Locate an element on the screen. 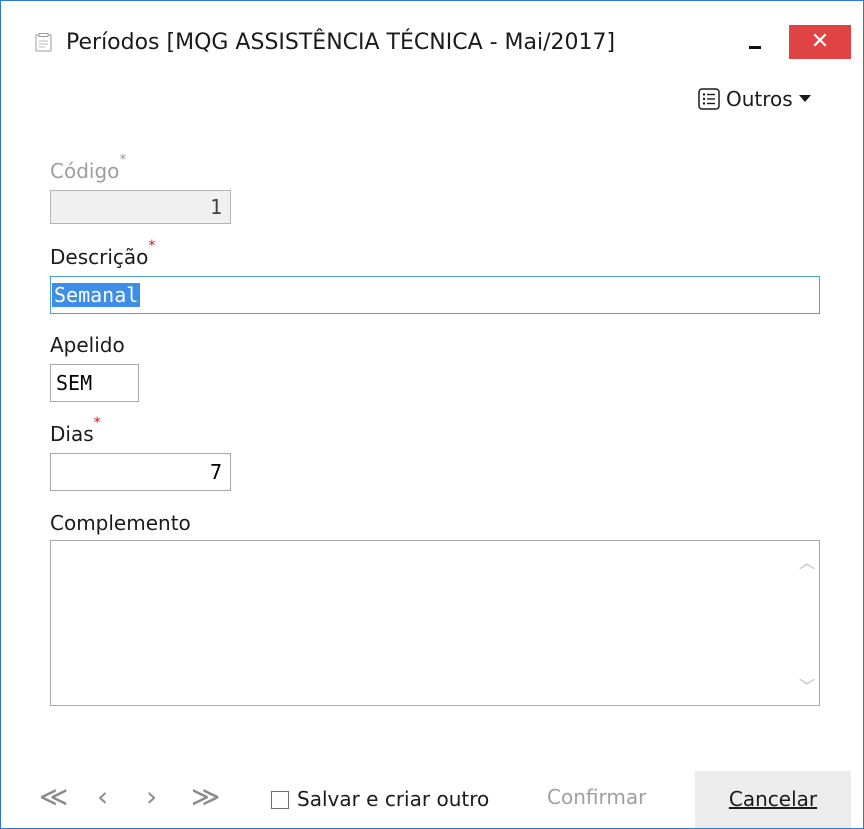  scroll-up-icon: ︿ is located at coordinates (807, 563).